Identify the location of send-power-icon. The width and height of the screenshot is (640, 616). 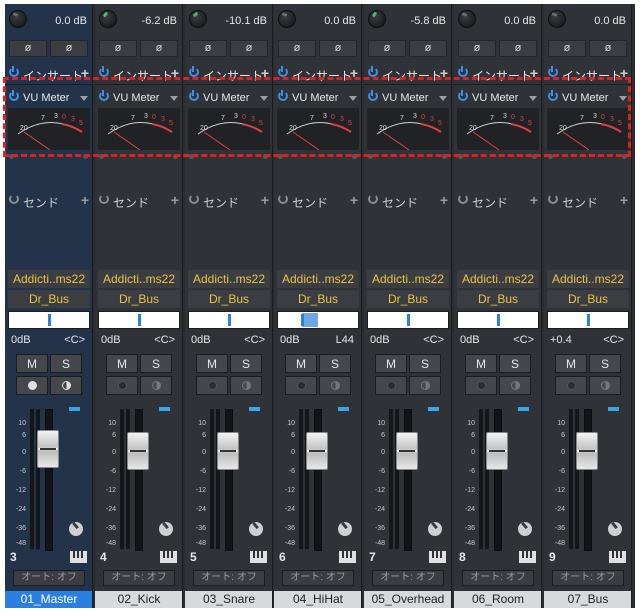
(194, 199).